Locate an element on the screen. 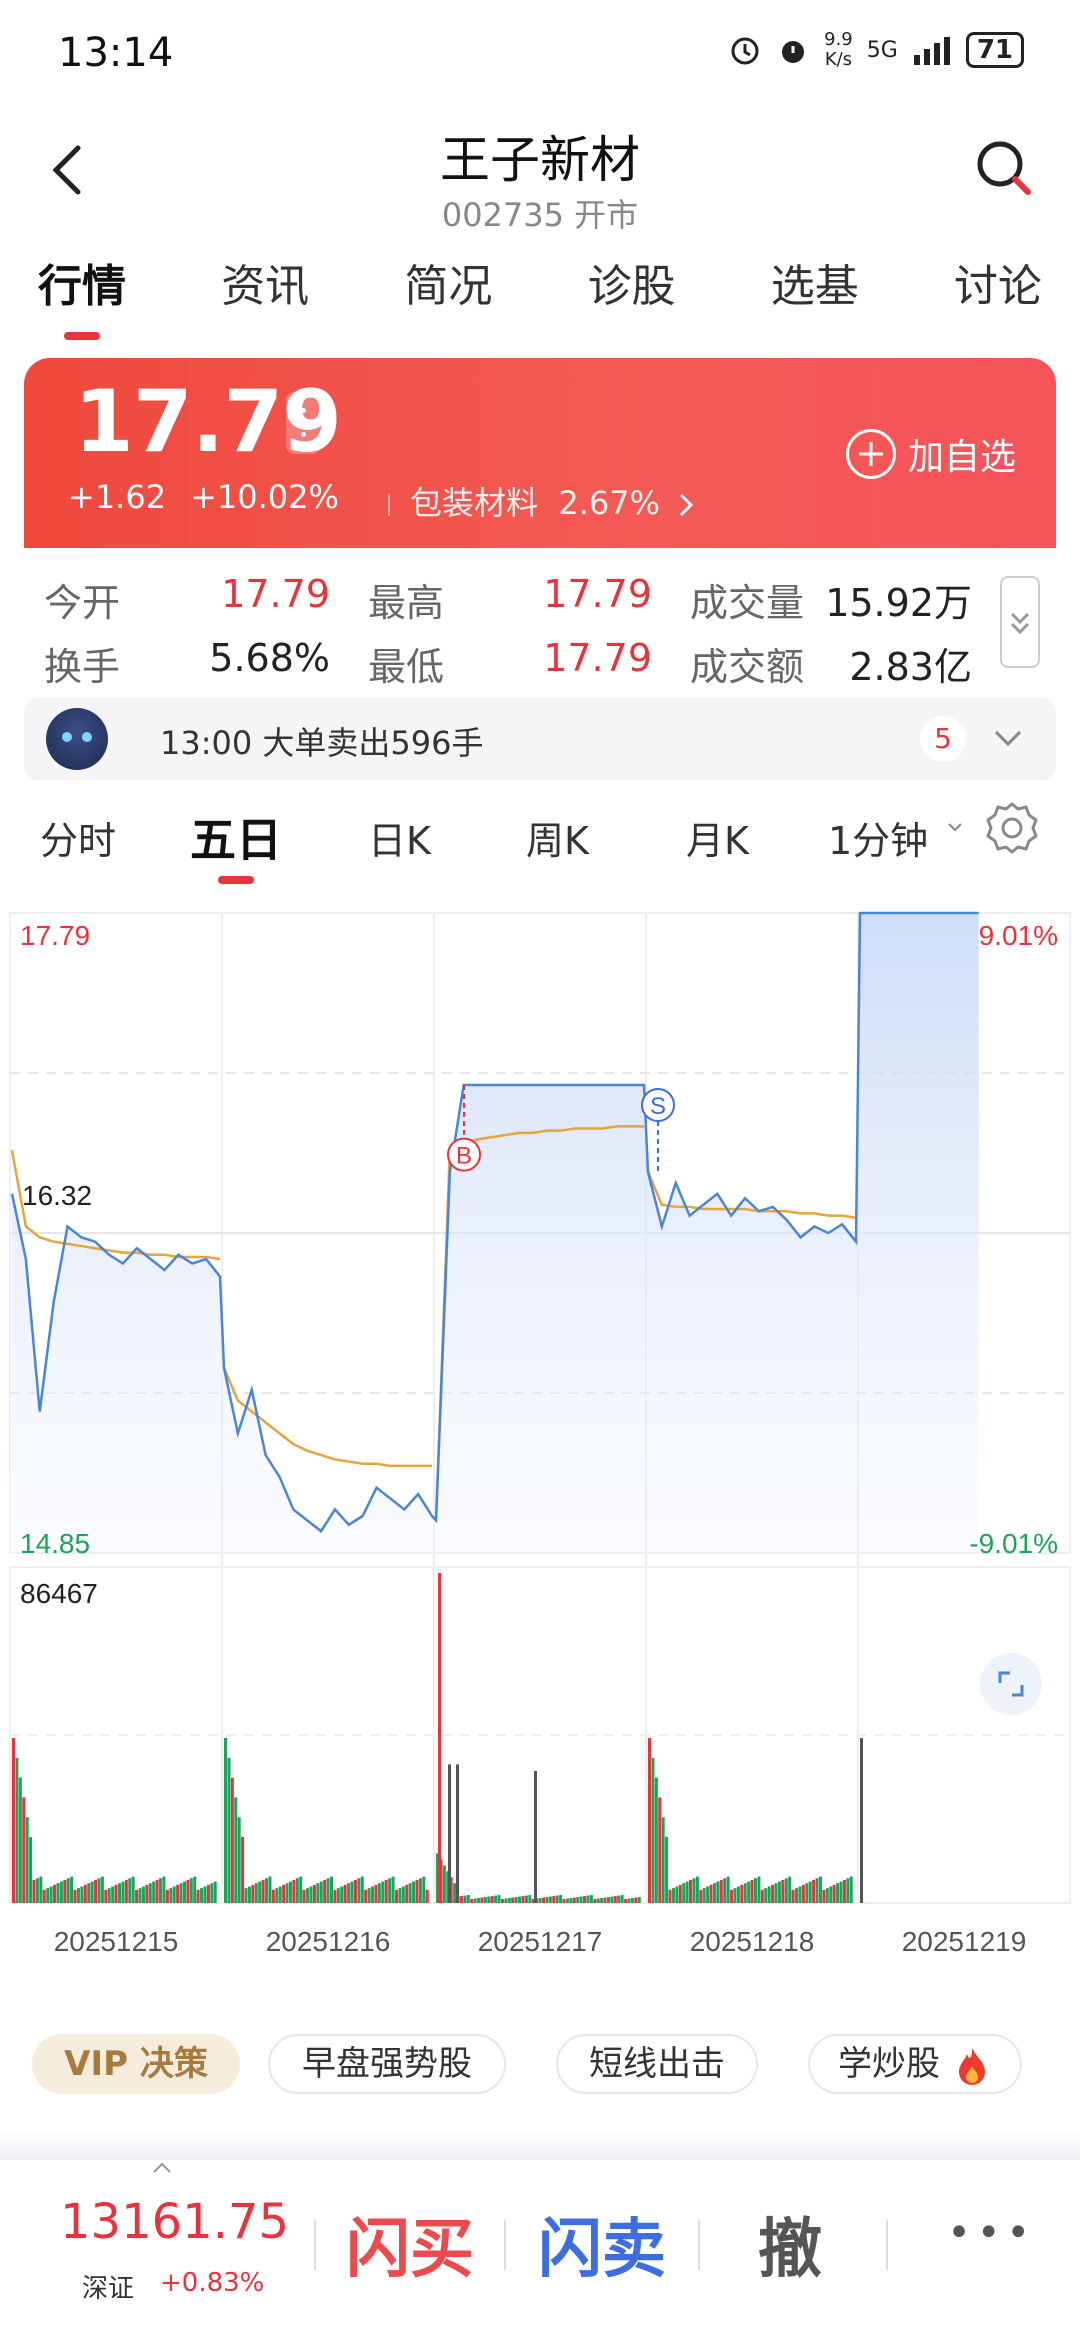 This screenshot has height=2340, width=1080. tab-monthly-k: 月K is located at coordinates (717, 837).